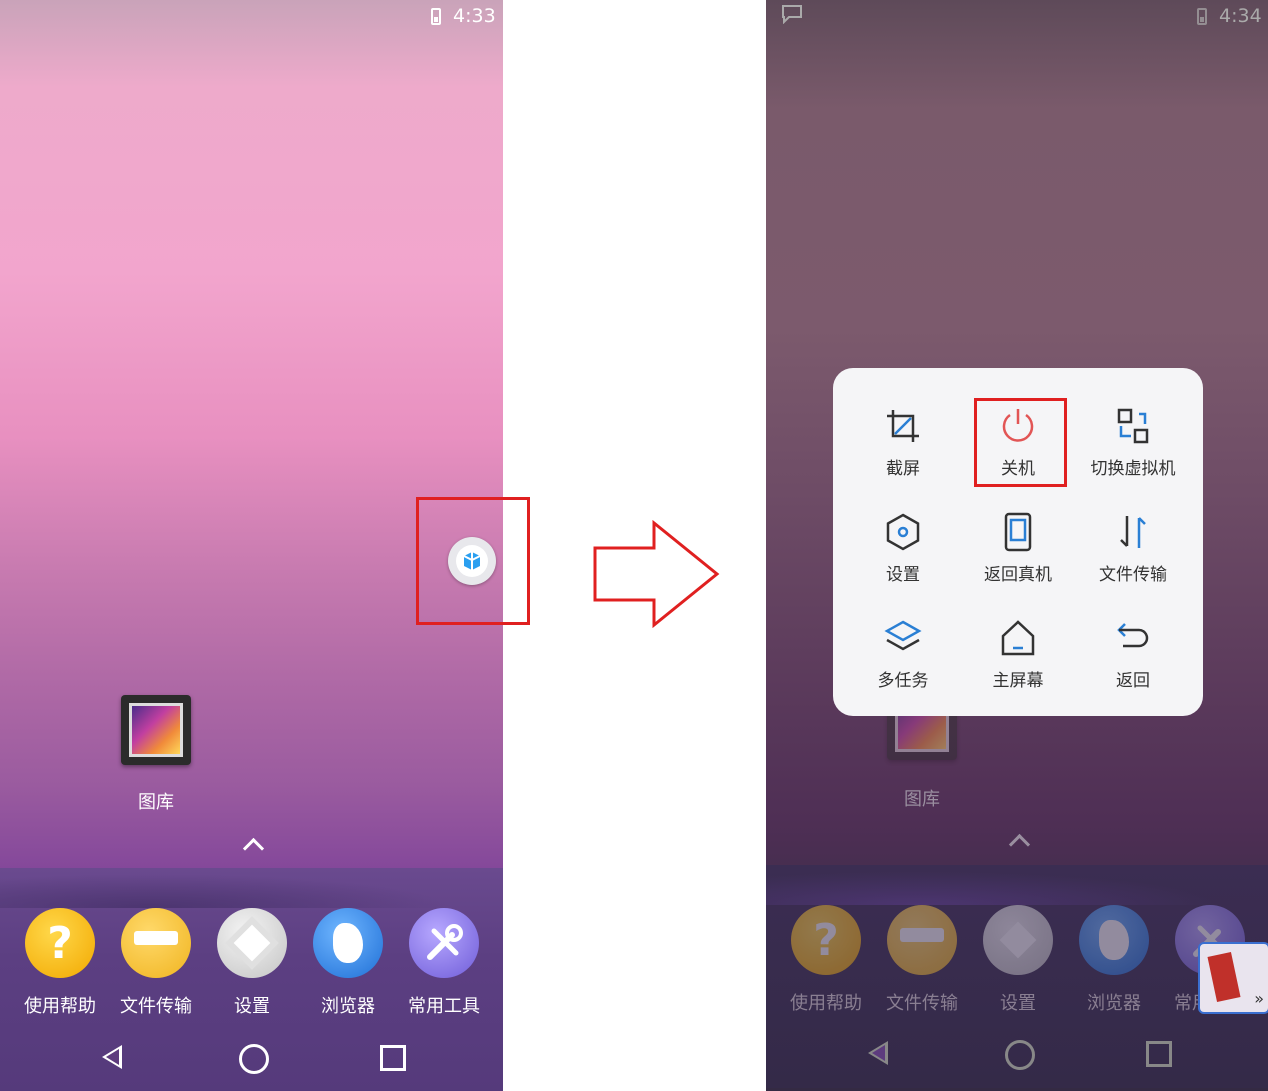 The width and height of the screenshot is (1268, 1091). Describe the element at coordinates (903, 426) in the screenshot. I see `crop-icon` at that location.